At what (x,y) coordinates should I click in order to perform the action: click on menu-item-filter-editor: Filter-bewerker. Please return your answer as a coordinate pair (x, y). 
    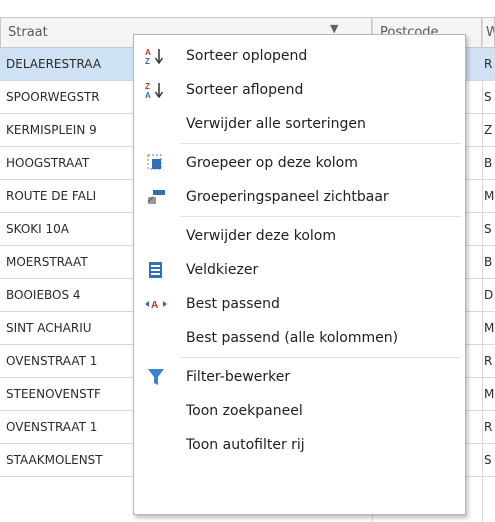
    Looking at the image, I should click on (299, 377).